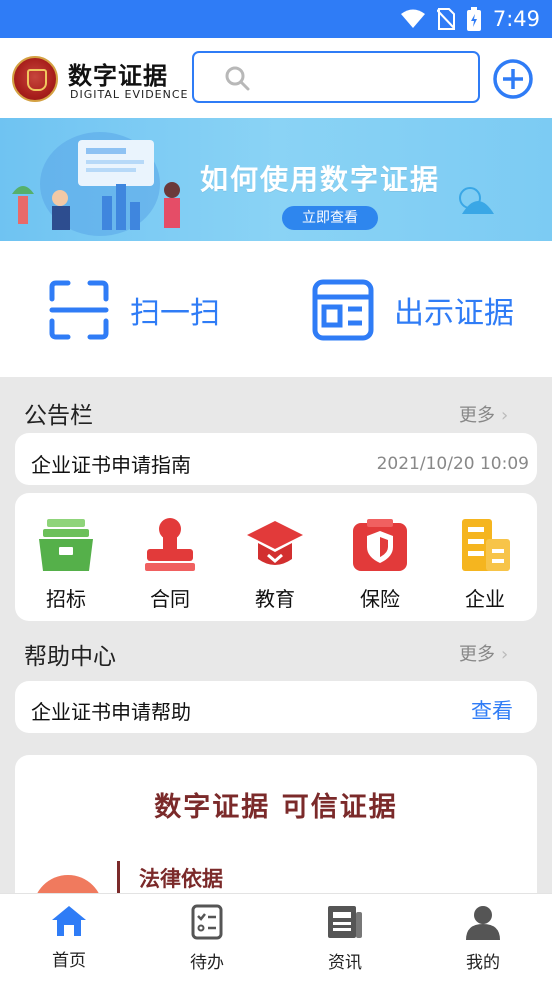  Describe the element at coordinates (516, 19) in the screenshot. I see `clock: 7:49` at that location.